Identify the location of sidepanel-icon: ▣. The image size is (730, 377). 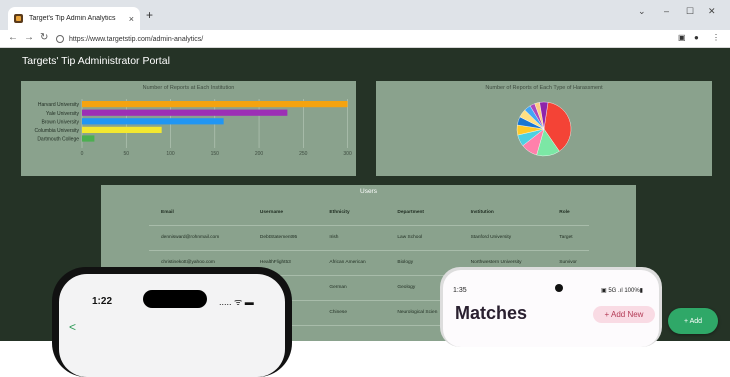
(682, 37).